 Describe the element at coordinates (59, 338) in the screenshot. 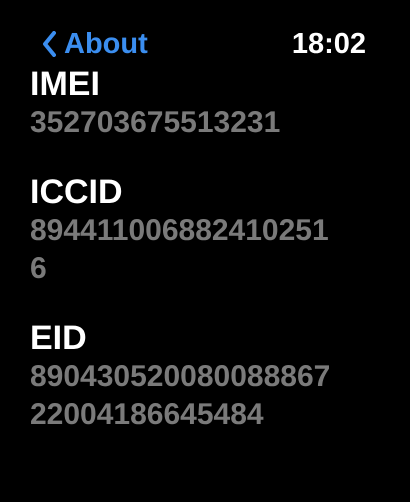

I see `field-label: EID` at that location.